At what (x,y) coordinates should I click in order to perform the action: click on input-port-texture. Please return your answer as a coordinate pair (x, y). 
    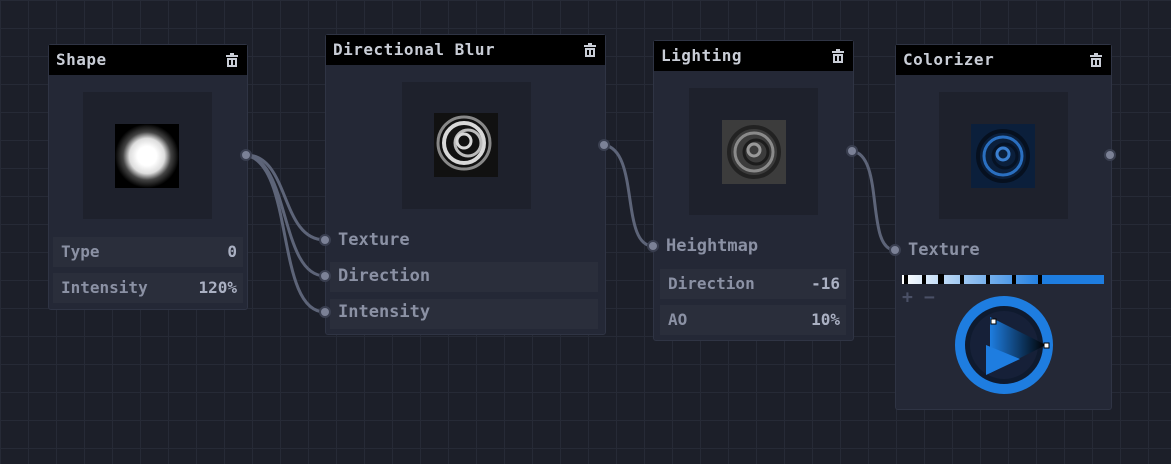
    Looking at the image, I should click on (325, 240).